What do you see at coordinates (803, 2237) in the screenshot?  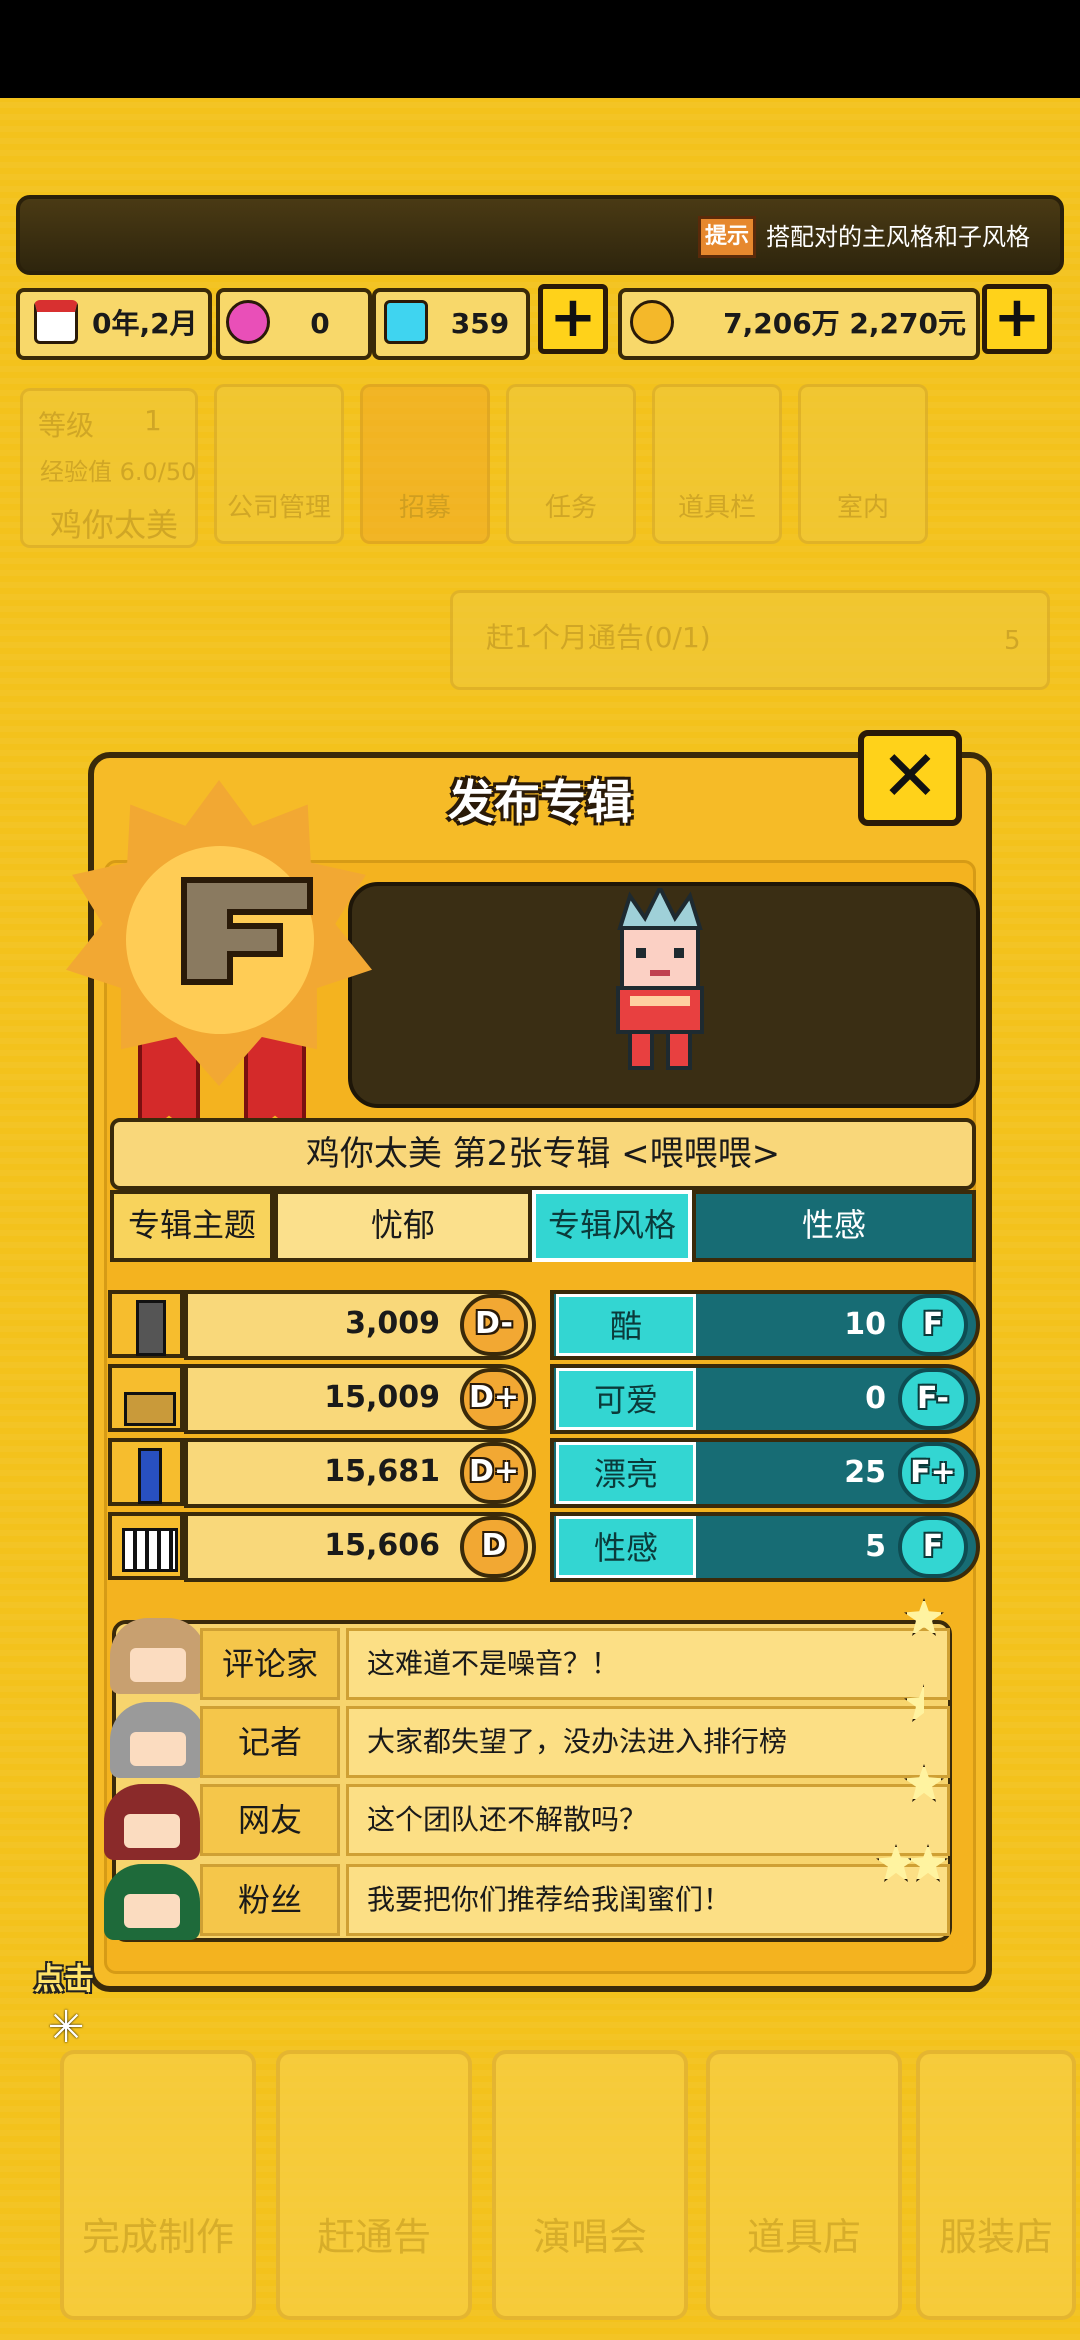 I see `nav-item-shop-label: 道具店` at bounding box center [803, 2237].